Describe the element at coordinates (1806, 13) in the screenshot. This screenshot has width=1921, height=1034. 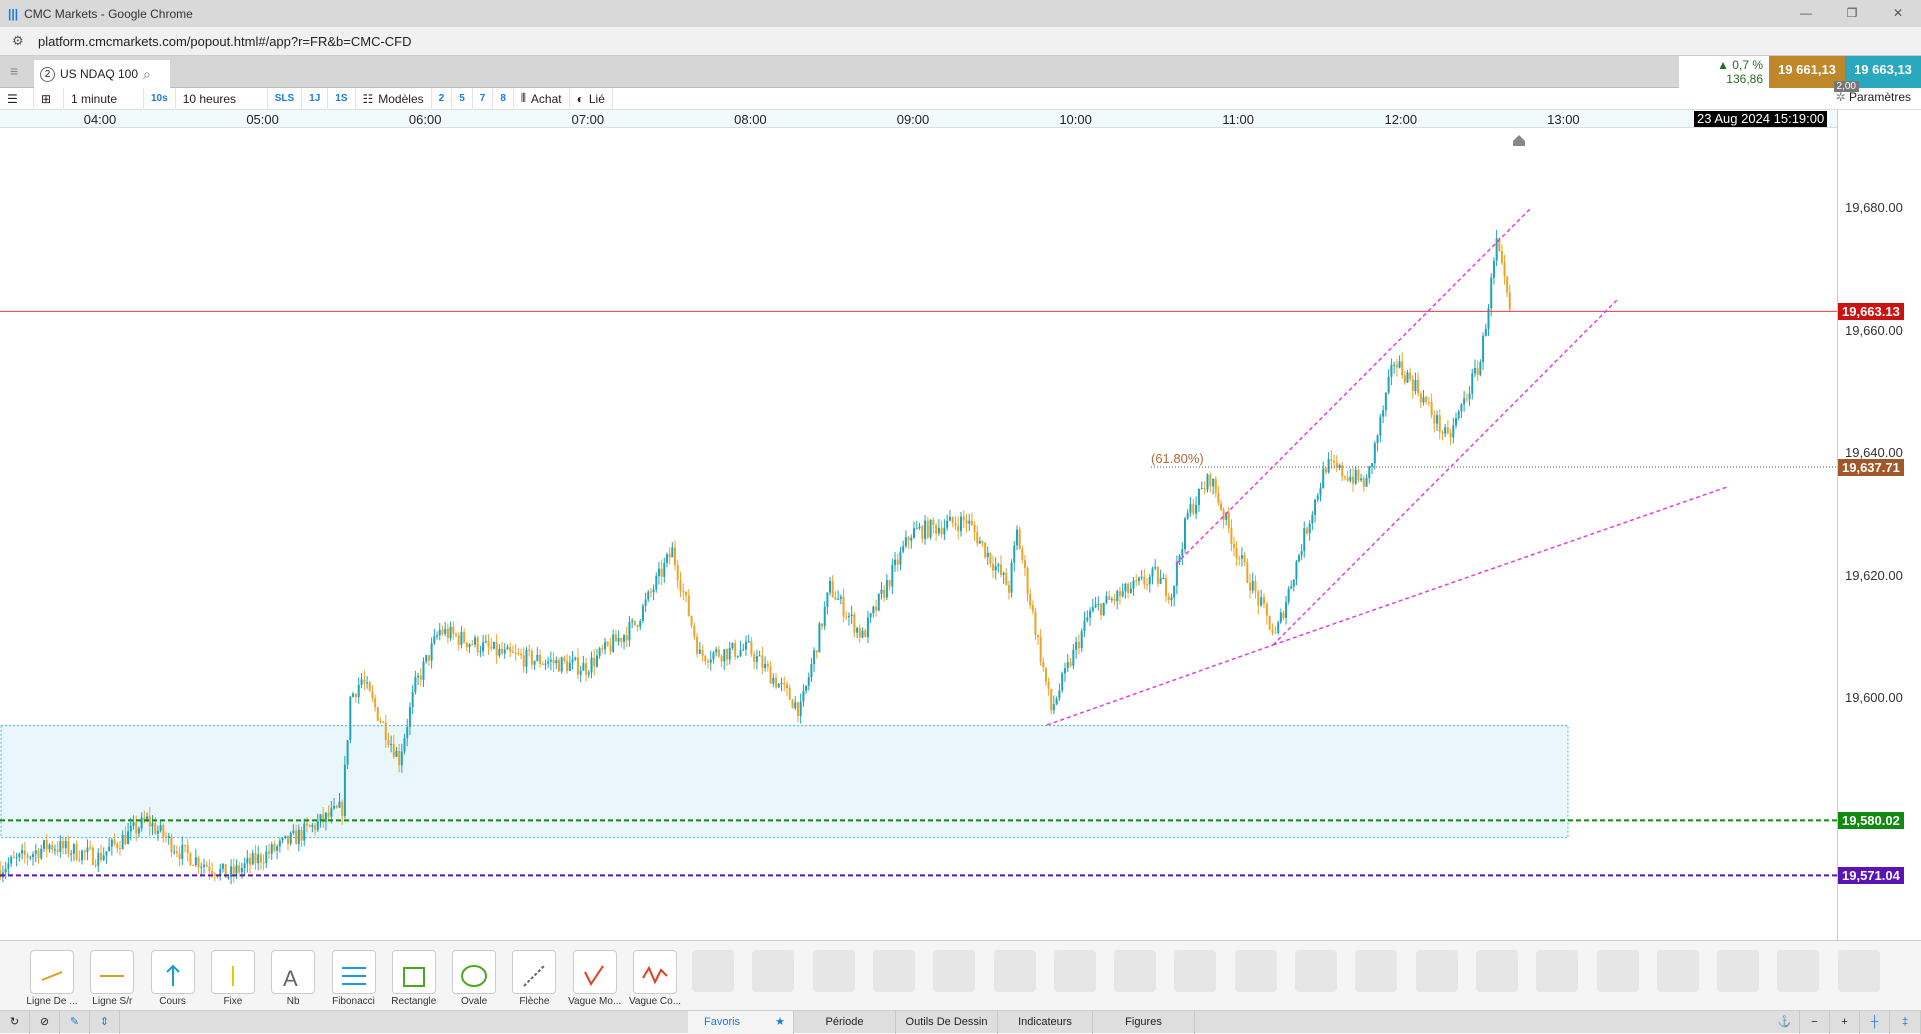
I see `minimize-button: —` at that location.